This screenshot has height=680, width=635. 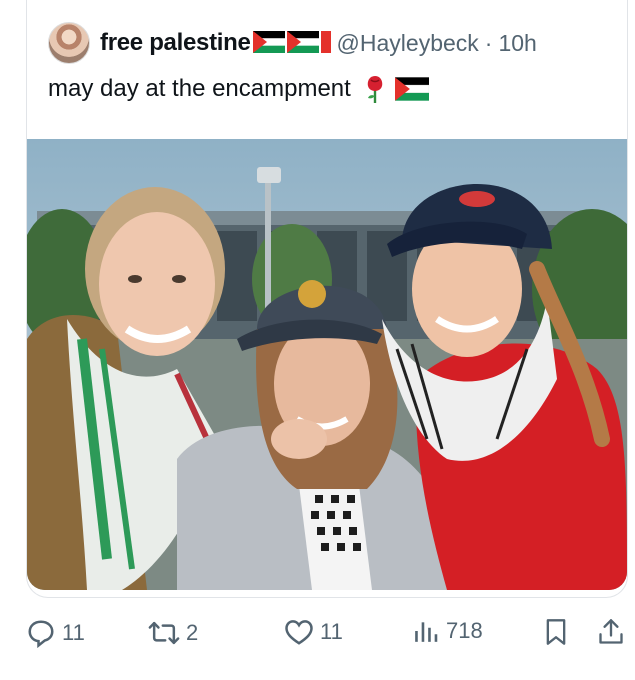 I want to click on retweet-button: 2, so click(x=173, y=633).